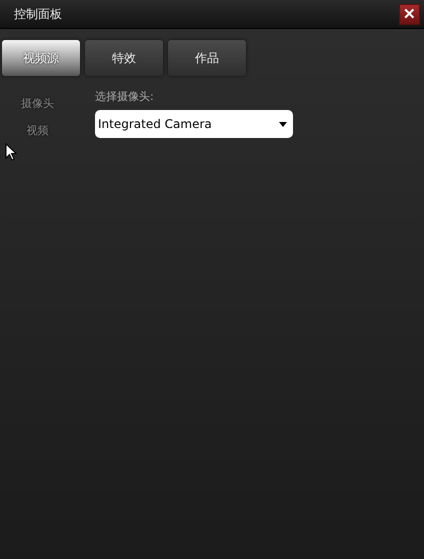  What do you see at coordinates (125, 96) in the screenshot?
I see `camera-label: 选择摄像头:` at bounding box center [125, 96].